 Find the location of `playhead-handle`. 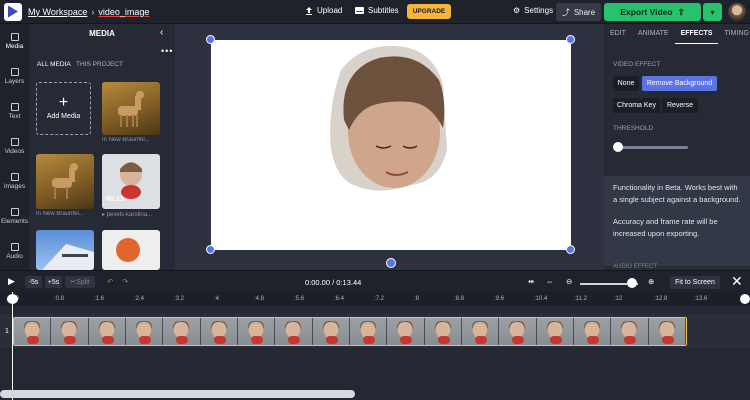

playhead-handle is located at coordinates (12, 299).